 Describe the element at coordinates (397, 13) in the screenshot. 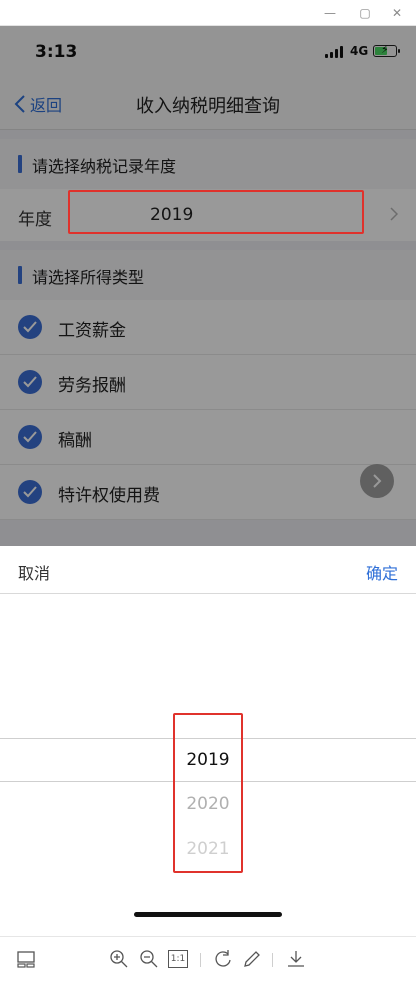

I see `close-icon: ✕` at that location.